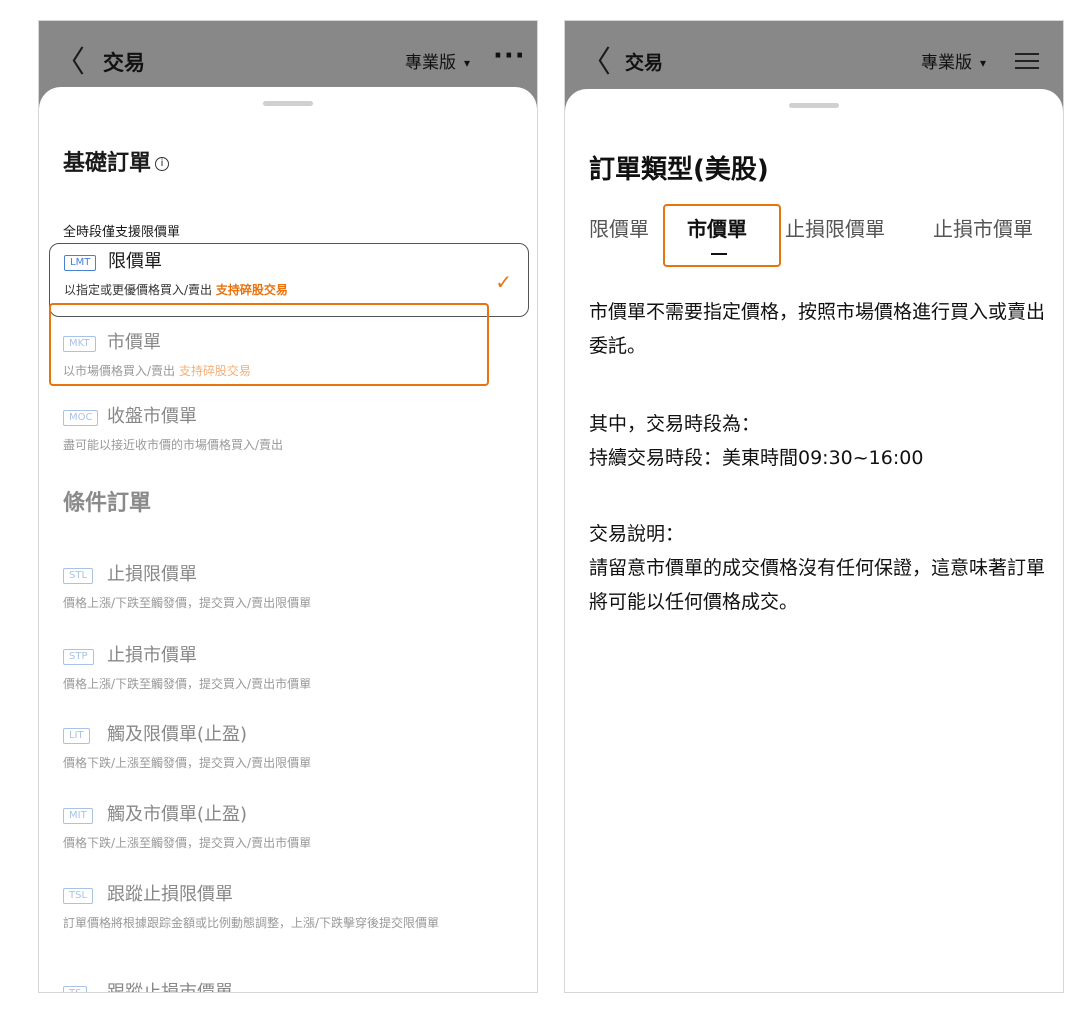 Image resolution: width=1067 pixels, height=1013 pixels. Describe the element at coordinates (289, 668) in the screenshot. I see `order-option-stp: STP 止損市價單 價格上漲/下跌至觸發價，提交買入/賣出市價單` at that location.